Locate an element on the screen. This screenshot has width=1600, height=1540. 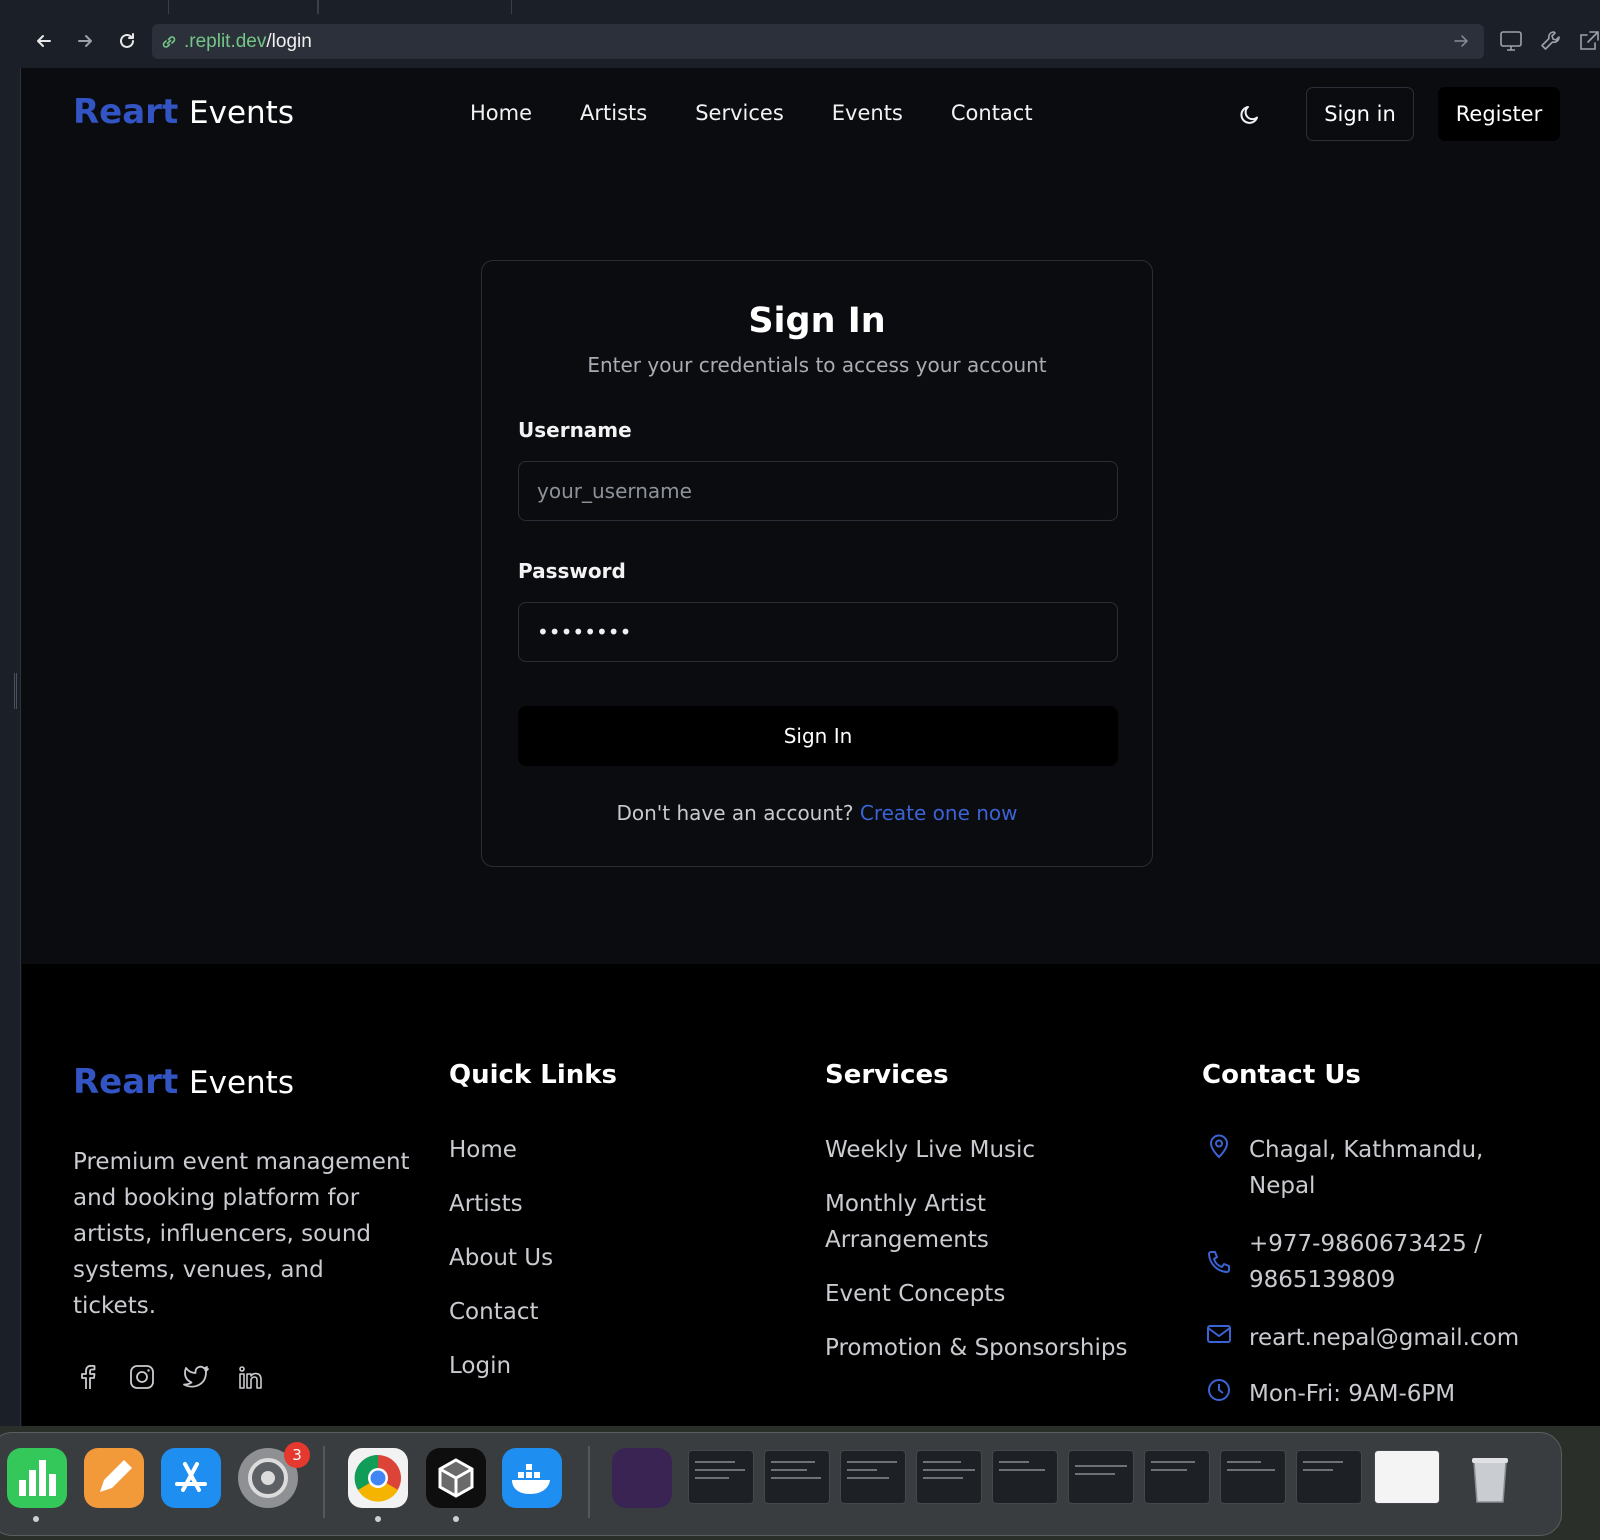
wrench-icon is located at coordinates (1551, 41).